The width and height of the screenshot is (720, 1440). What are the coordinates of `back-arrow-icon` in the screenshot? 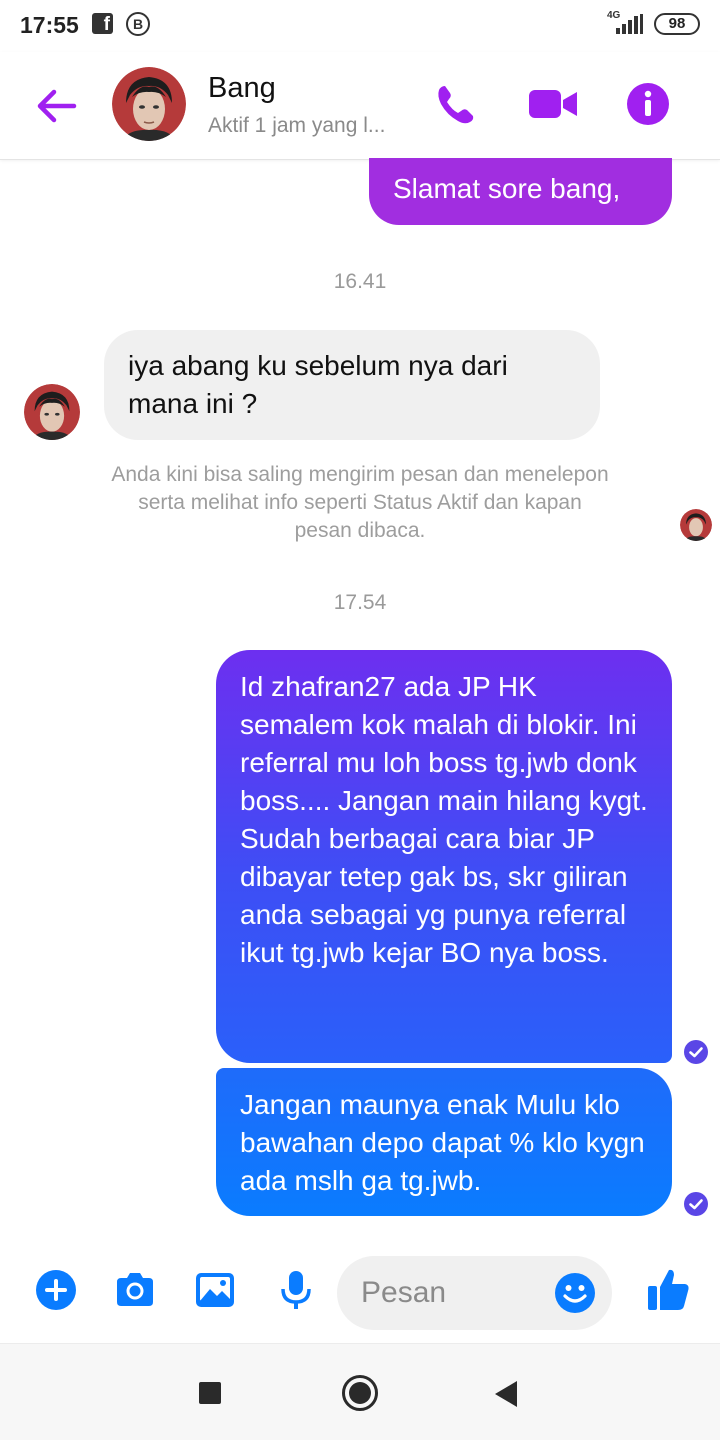 It's located at (56, 106).